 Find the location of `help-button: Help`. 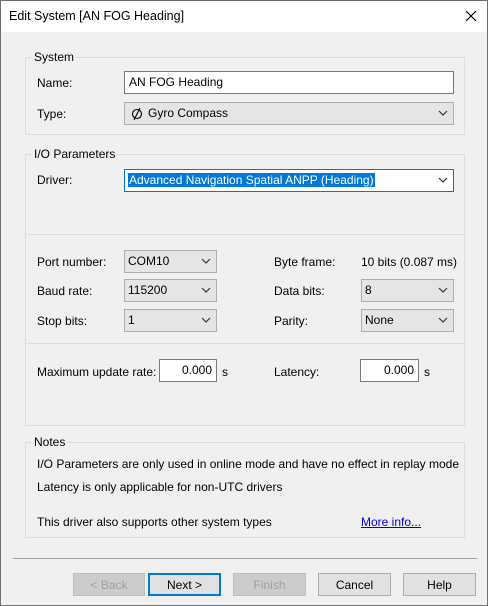

help-button: Help is located at coordinates (439, 584).